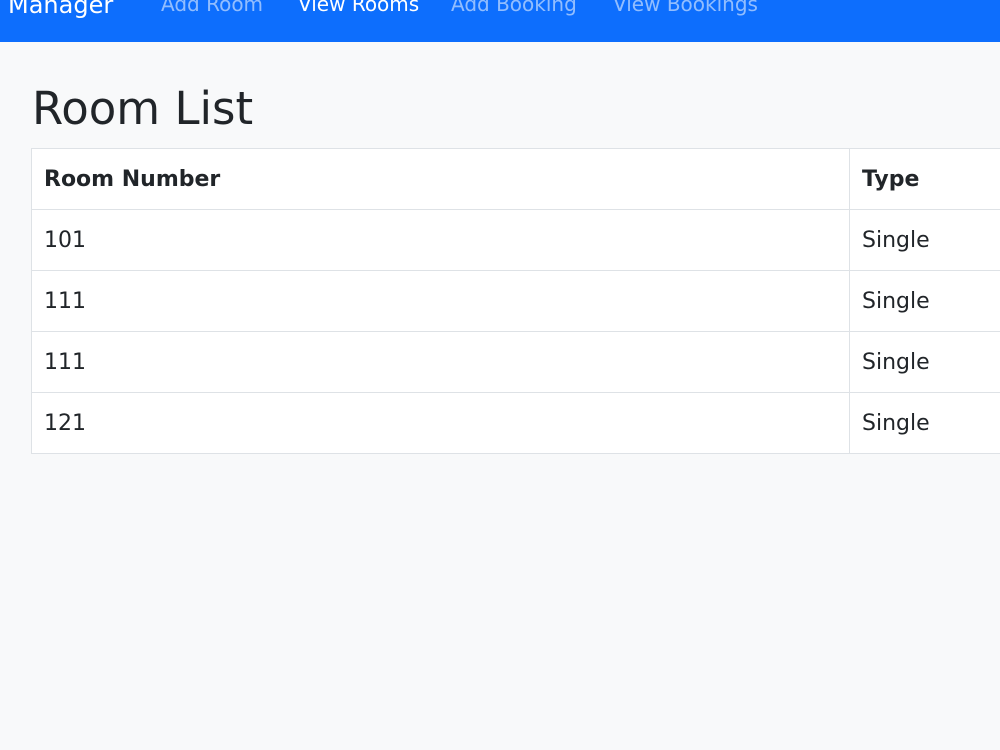 This screenshot has height=750, width=1000. What do you see at coordinates (440, 179) in the screenshot?
I see `column-header-room-number: Room Number` at bounding box center [440, 179].